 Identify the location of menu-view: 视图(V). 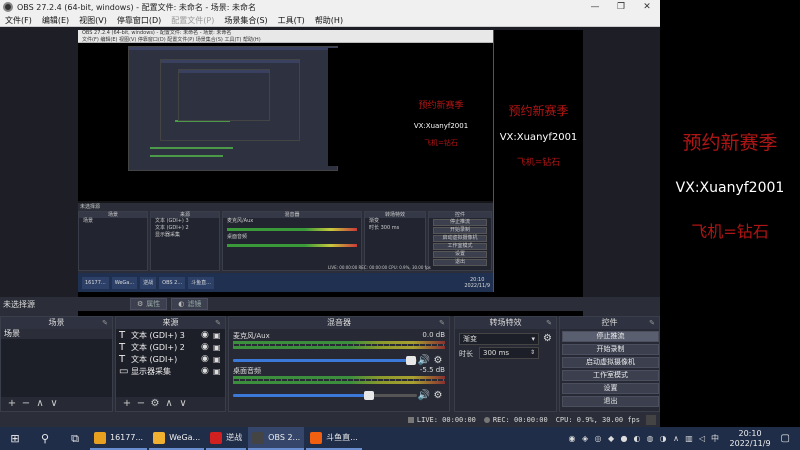
(93, 20).